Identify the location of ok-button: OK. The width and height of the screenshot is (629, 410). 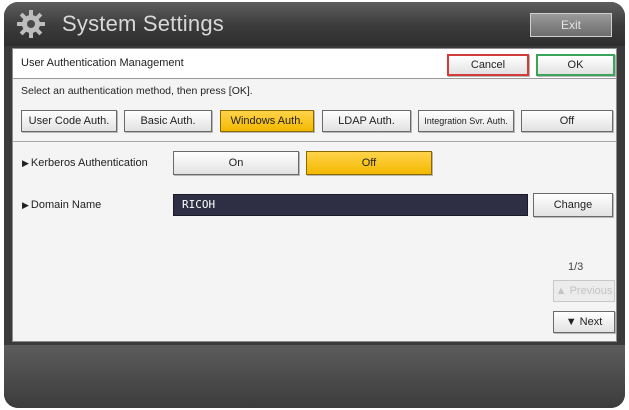
(575, 65).